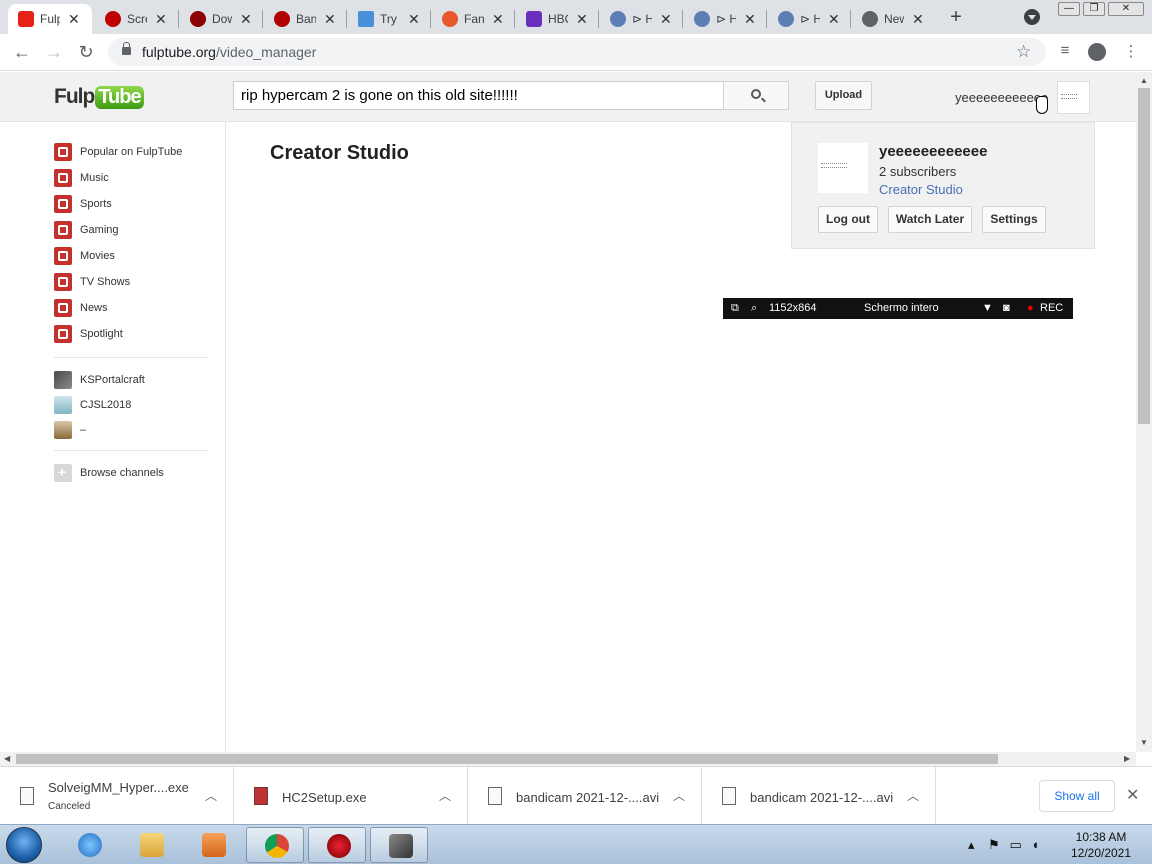  What do you see at coordinates (337, 845) in the screenshot?
I see `taskbar-bandicam` at bounding box center [337, 845].